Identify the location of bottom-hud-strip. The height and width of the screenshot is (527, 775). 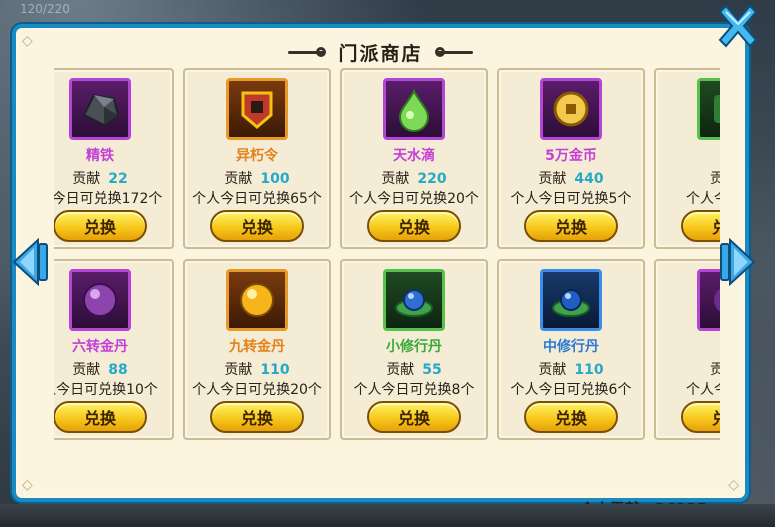
(387, 515).